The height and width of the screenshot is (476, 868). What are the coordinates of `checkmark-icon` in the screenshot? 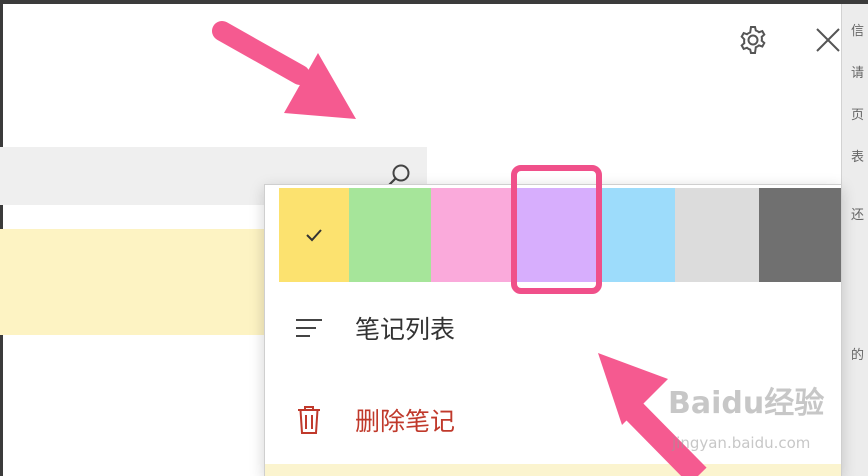 It's located at (314, 235).